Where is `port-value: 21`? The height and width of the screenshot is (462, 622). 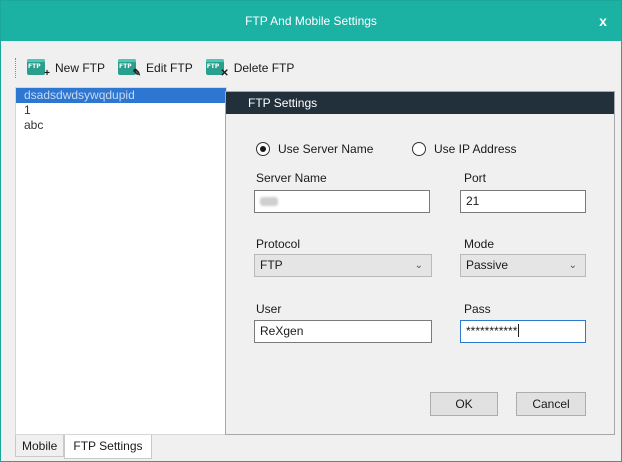
port-value: 21 is located at coordinates (473, 201).